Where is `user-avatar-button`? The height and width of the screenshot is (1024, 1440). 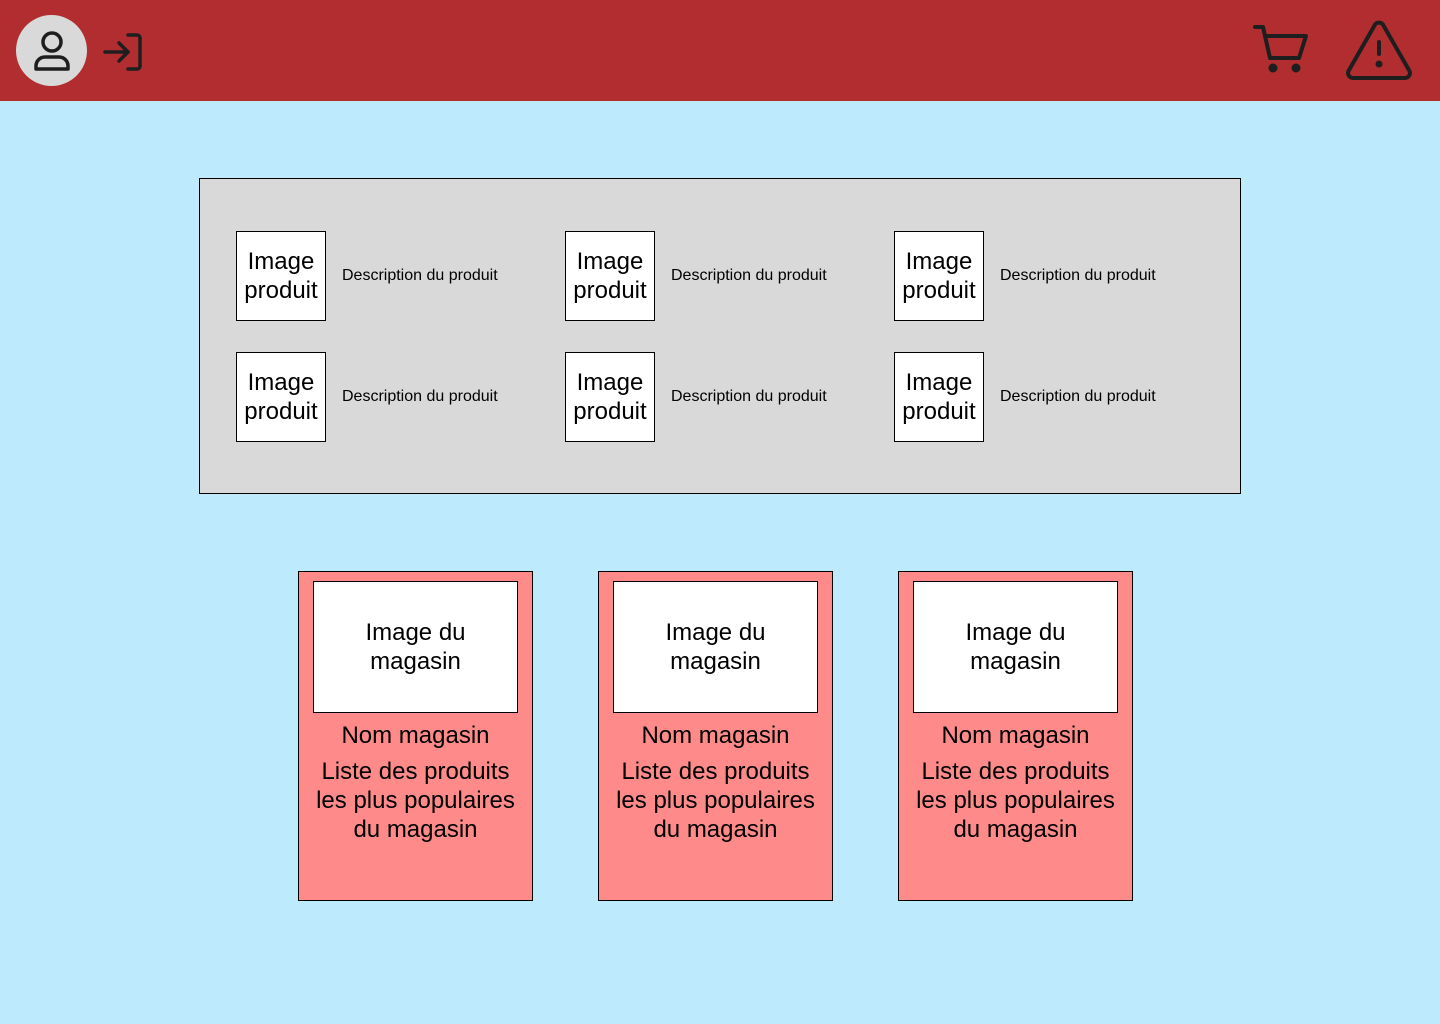
user-avatar-button is located at coordinates (51, 50).